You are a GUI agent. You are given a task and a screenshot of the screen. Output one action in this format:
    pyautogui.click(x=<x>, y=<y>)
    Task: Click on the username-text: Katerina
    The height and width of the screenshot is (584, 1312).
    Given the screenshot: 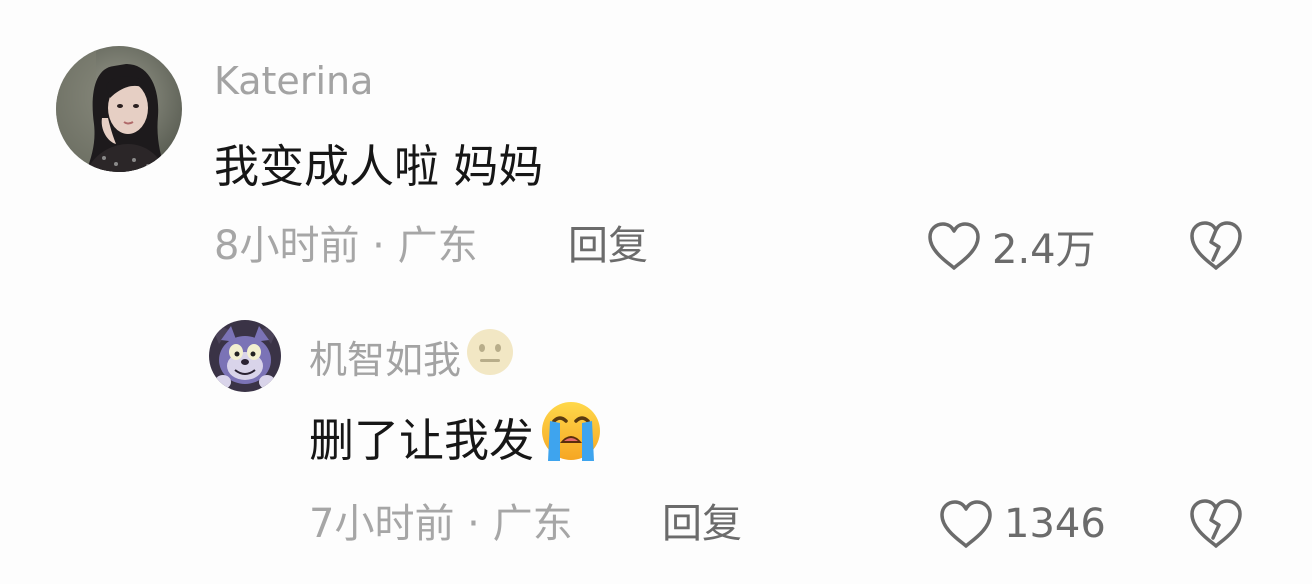 What is the action you would take?
    pyautogui.click(x=294, y=81)
    